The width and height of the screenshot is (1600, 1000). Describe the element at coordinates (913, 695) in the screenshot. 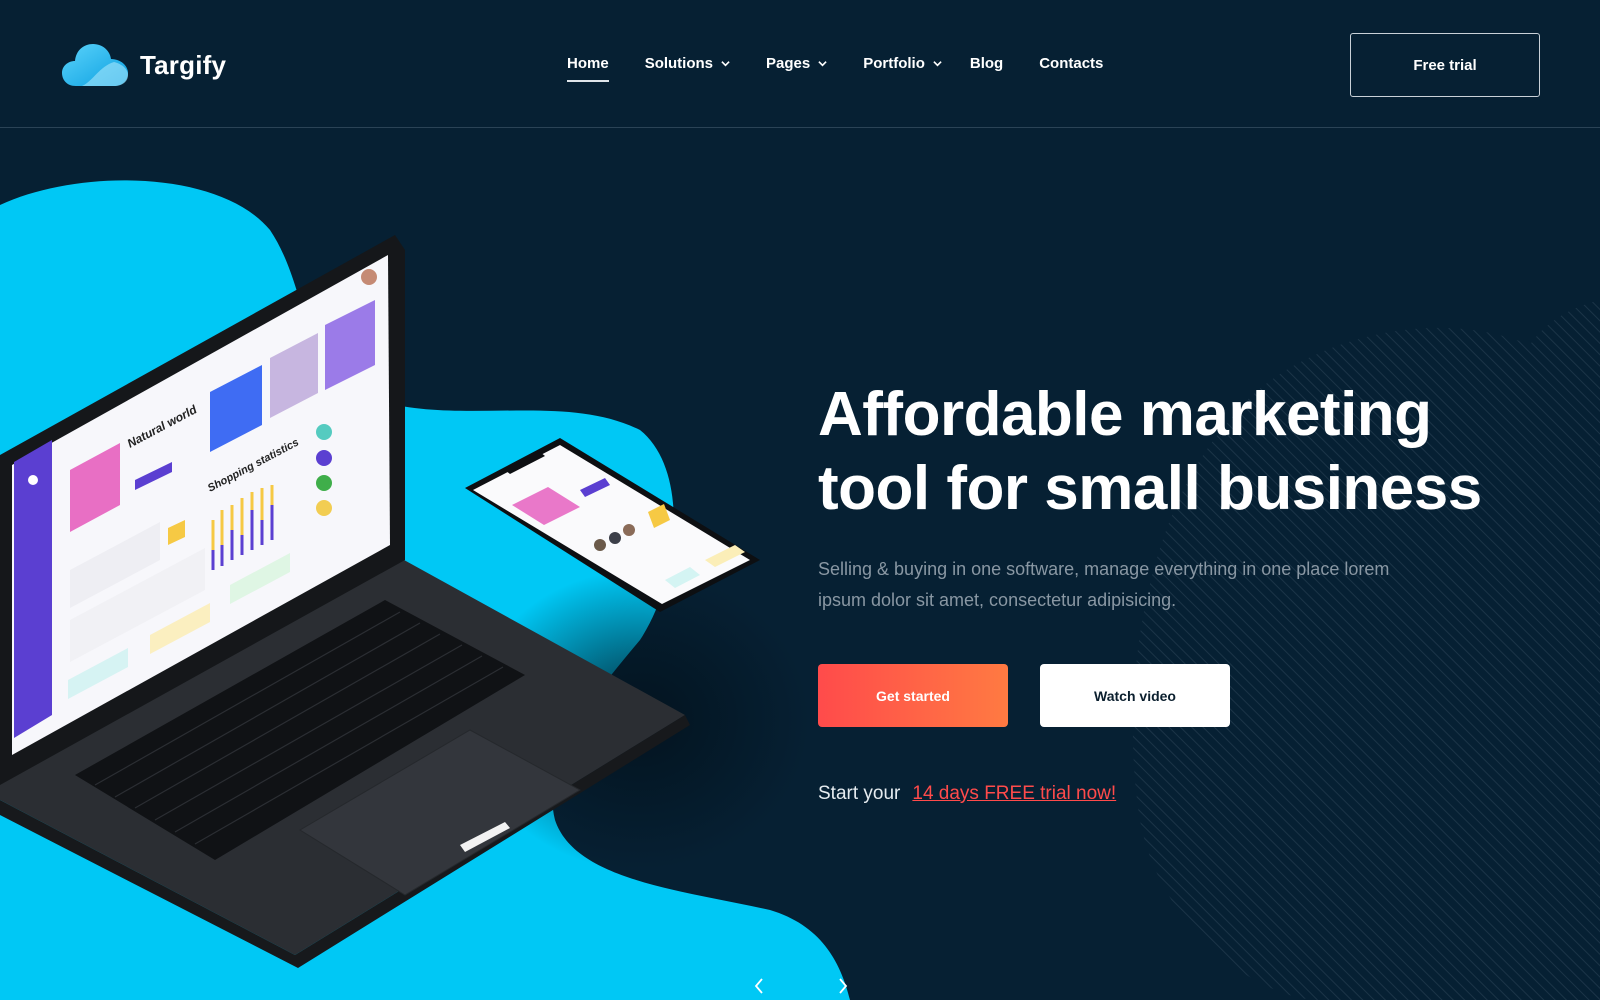

I see `get-started-button: Get started` at that location.